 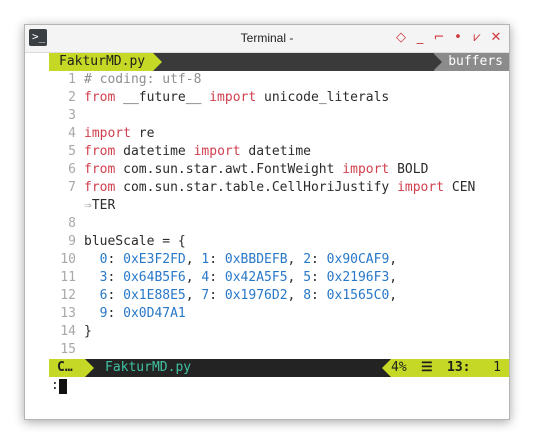 I want to click on code-token: 0x42A5F5, so click(x=256, y=277).